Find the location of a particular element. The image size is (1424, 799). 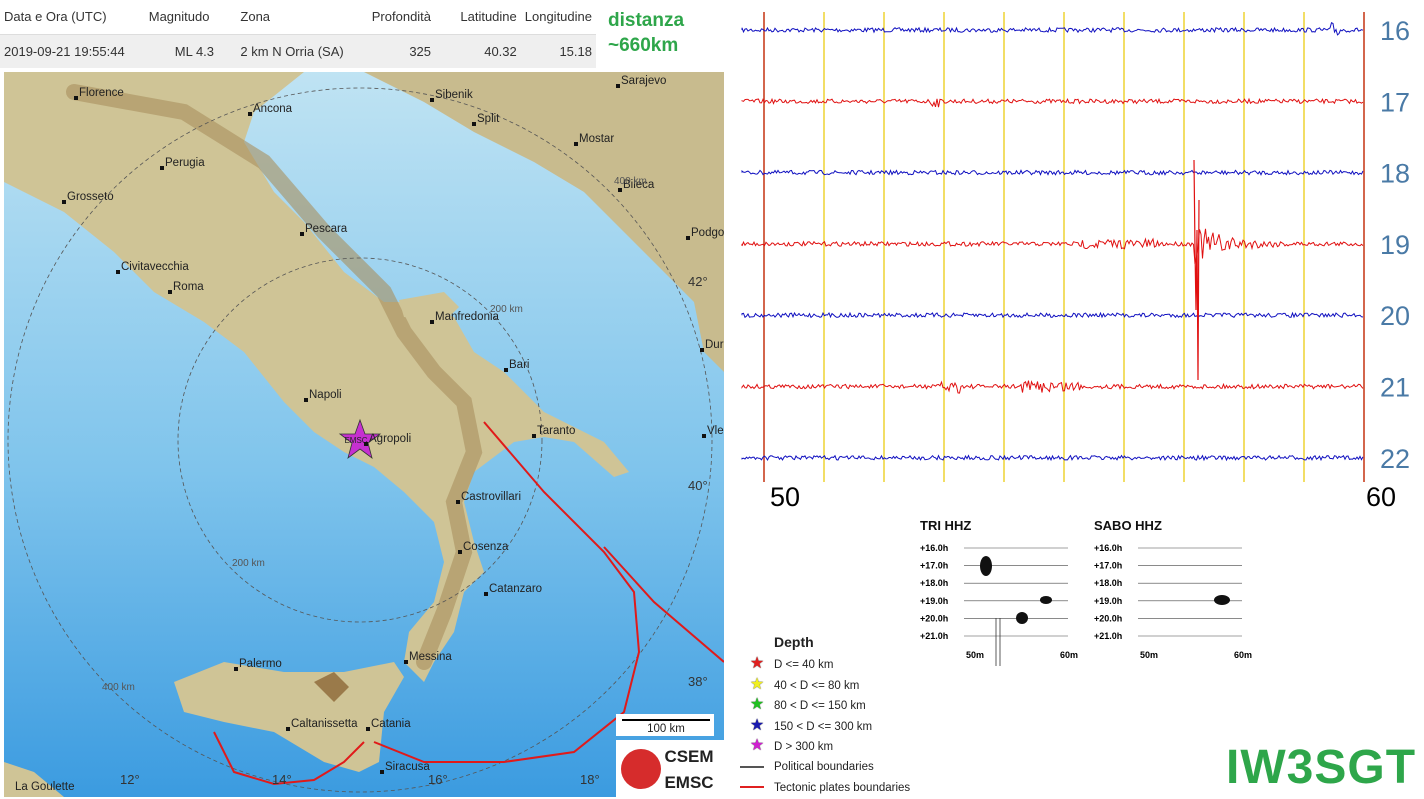

city-label: Podgo is located at coordinates (707, 233).